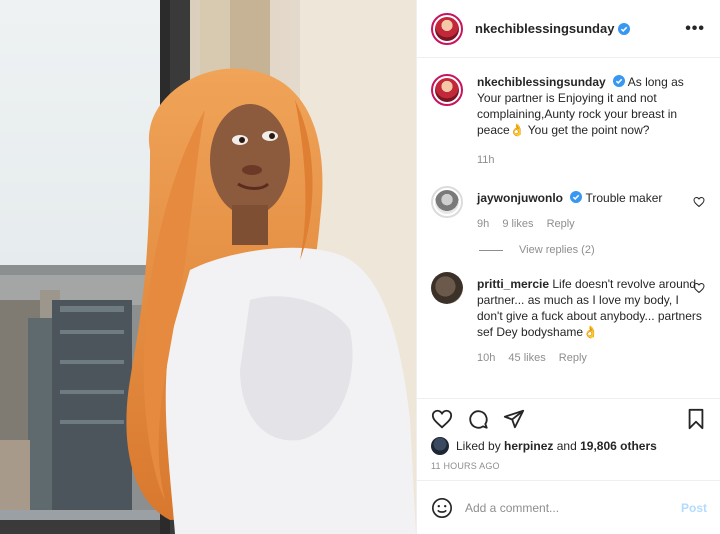 The width and height of the screenshot is (720, 534). What do you see at coordinates (447, 90) in the screenshot?
I see `caption-avatar` at bounding box center [447, 90].